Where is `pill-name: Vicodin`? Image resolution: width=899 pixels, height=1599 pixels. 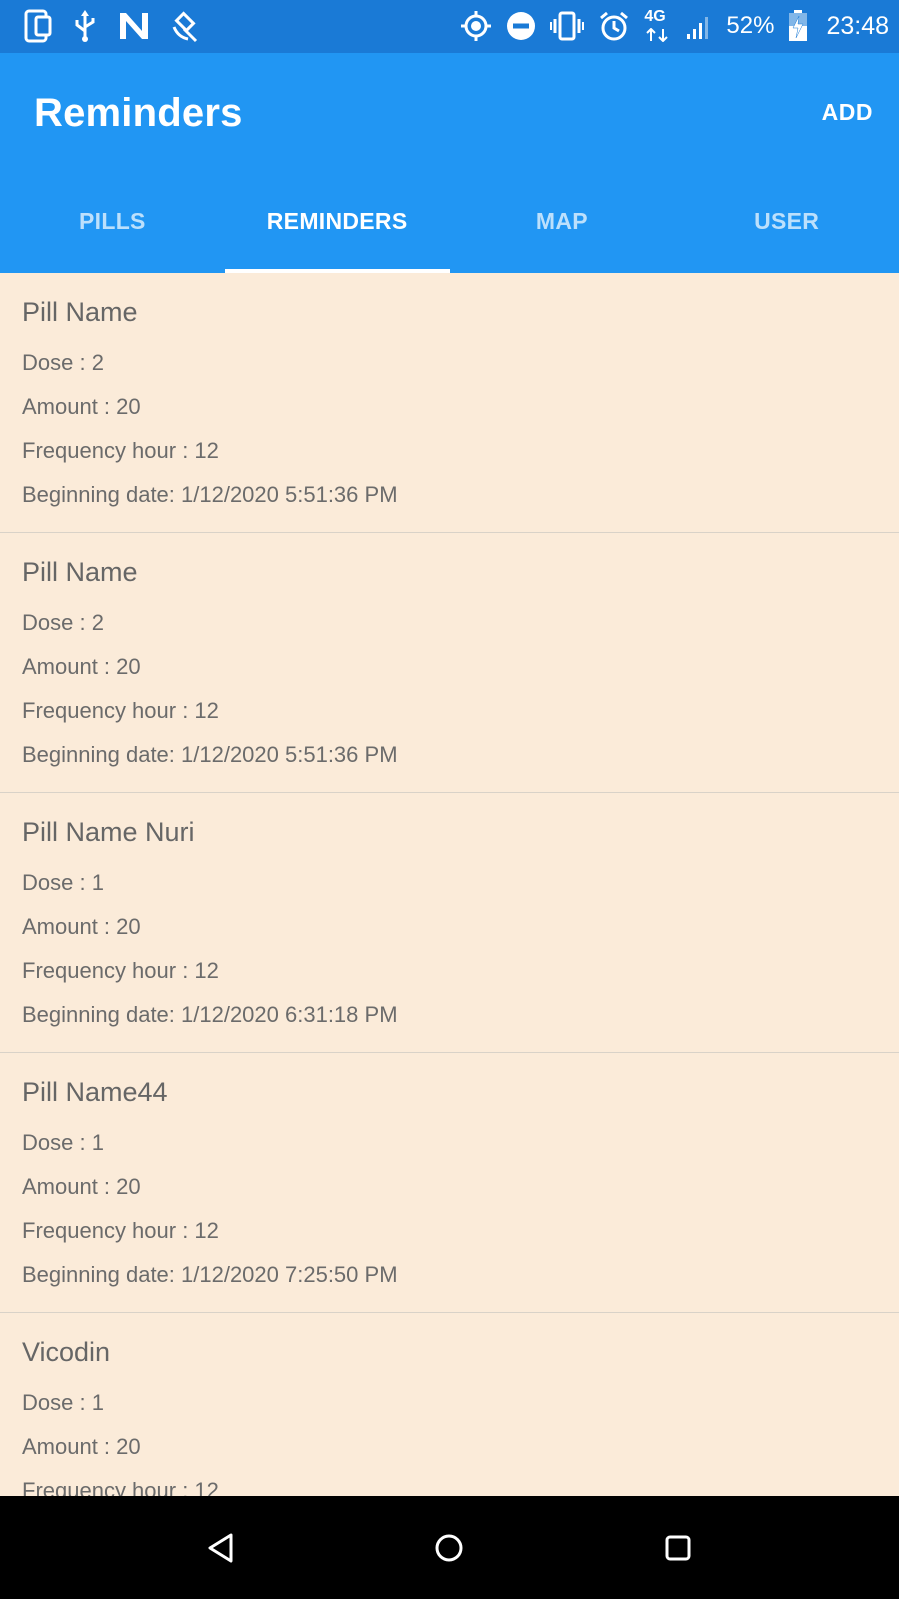
pill-name: Vicodin is located at coordinates (66, 1352).